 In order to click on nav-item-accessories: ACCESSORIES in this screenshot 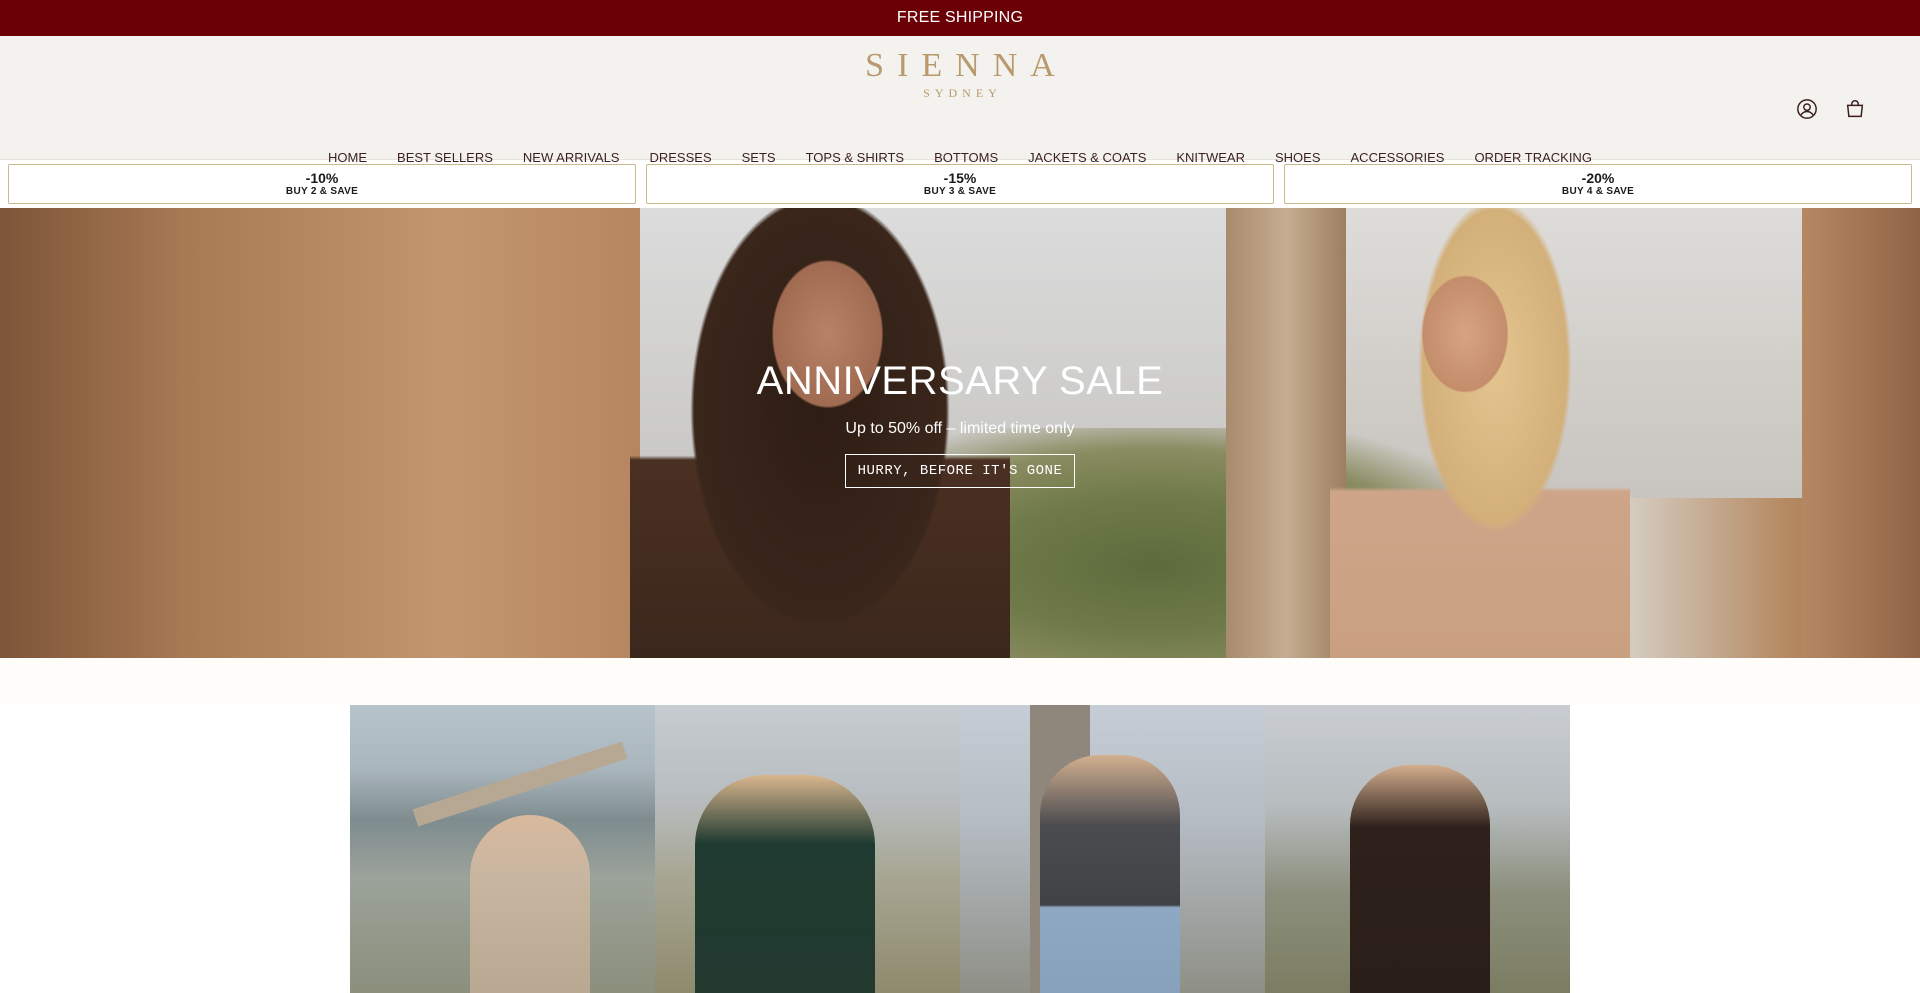, I will do `click(1398, 158)`.